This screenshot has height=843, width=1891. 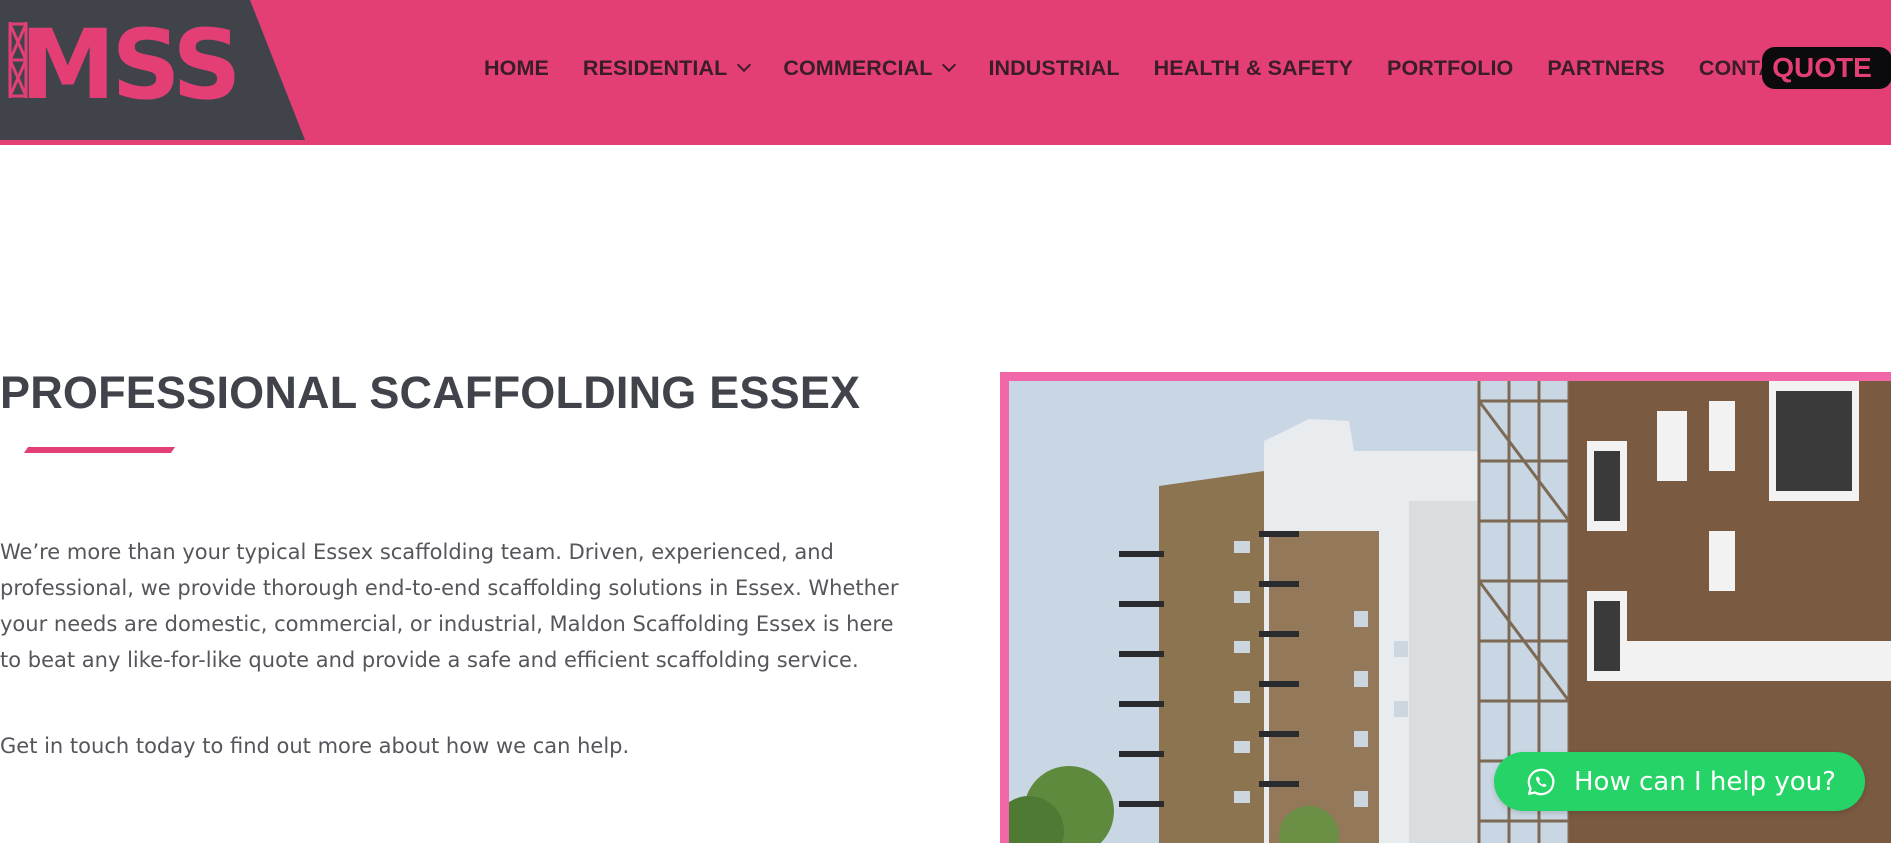 What do you see at coordinates (1705, 781) in the screenshot?
I see `whatsapp-chat-label: How can I help you?` at bounding box center [1705, 781].